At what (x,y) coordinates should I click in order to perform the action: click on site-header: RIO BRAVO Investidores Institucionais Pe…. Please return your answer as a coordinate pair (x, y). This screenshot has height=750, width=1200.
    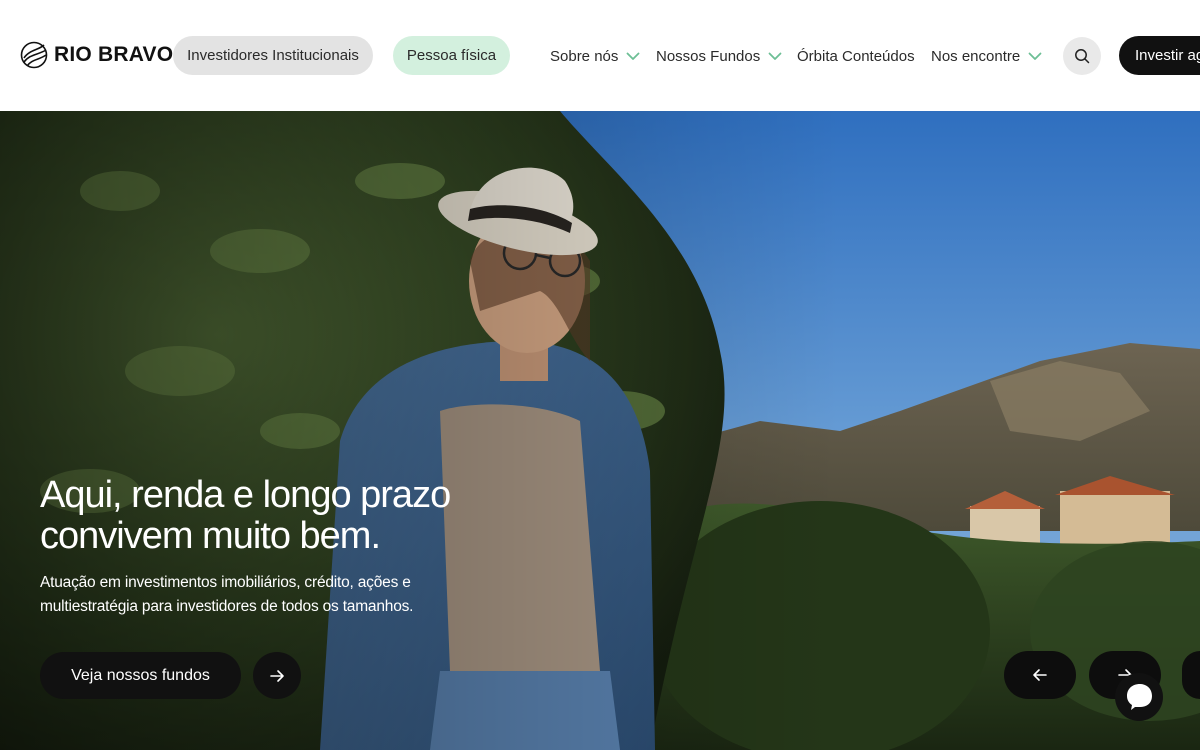
    Looking at the image, I should click on (600, 55).